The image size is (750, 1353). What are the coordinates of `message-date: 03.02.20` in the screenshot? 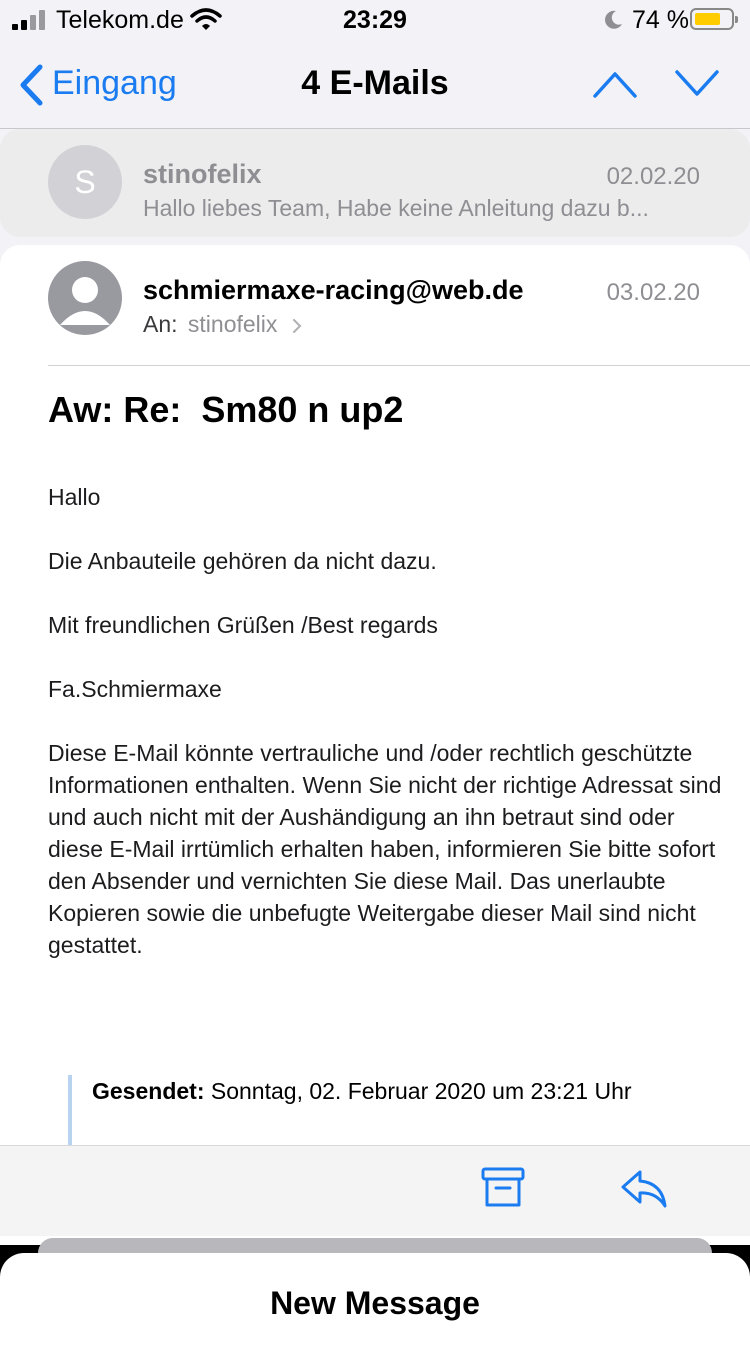 It's located at (653, 292).